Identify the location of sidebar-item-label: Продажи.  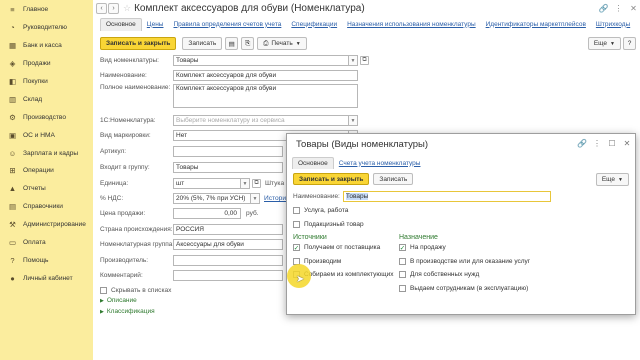
(37, 64).